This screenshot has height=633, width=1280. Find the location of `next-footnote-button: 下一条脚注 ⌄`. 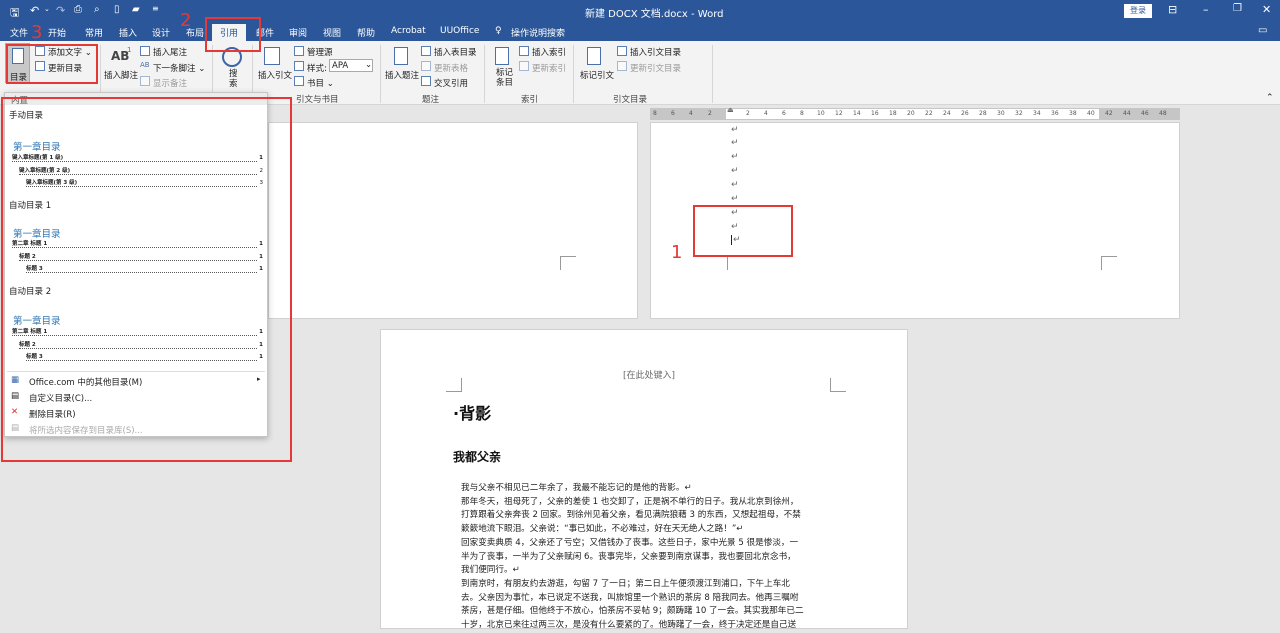

next-footnote-button: 下一条脚注 ⌄ is located at coordinates (179, 68).